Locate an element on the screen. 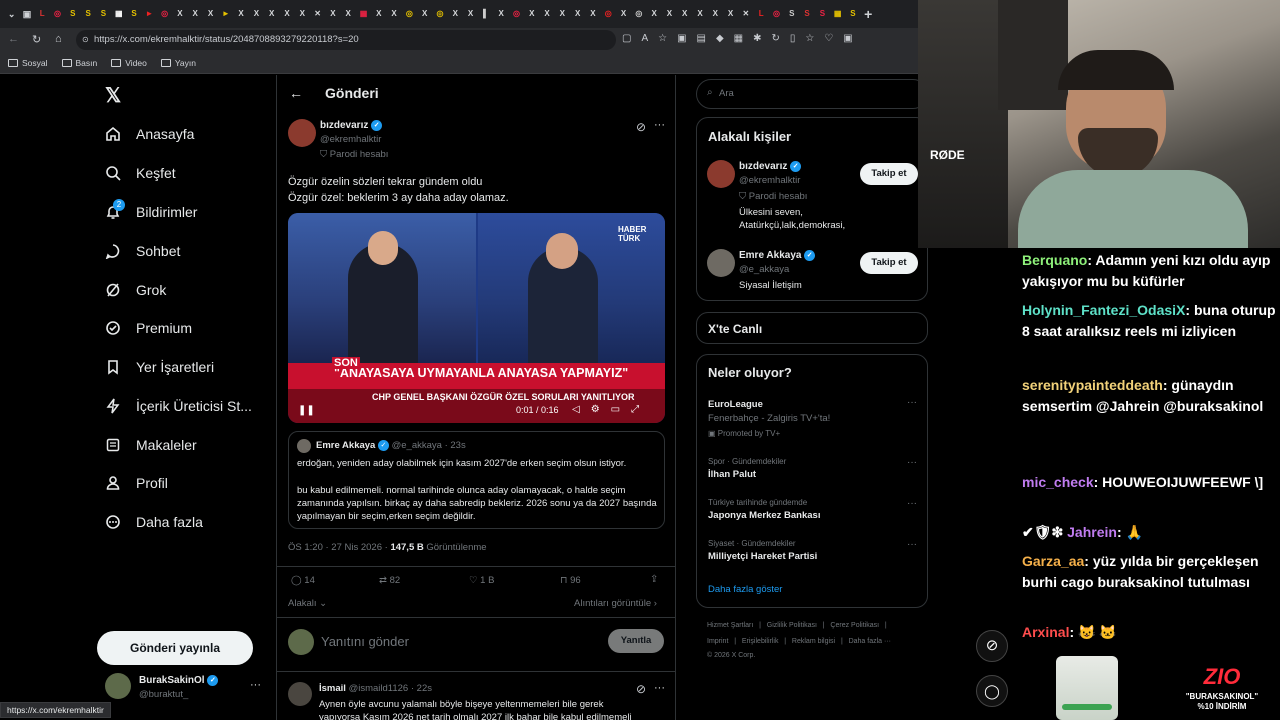 The image size is (1280, 720). workspaces-icon: ▣ is located at coordinates (26, 14).